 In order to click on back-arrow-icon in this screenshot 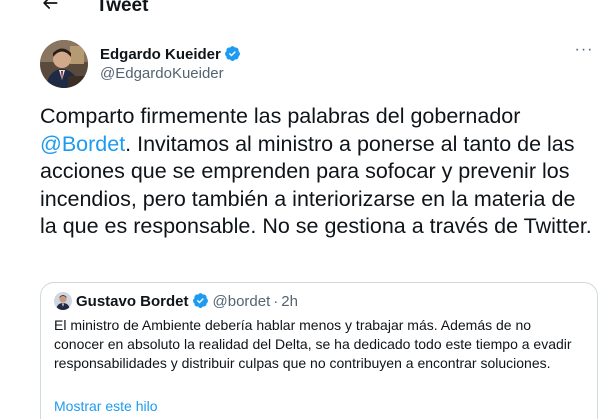, I will do `click(50, 6)`.